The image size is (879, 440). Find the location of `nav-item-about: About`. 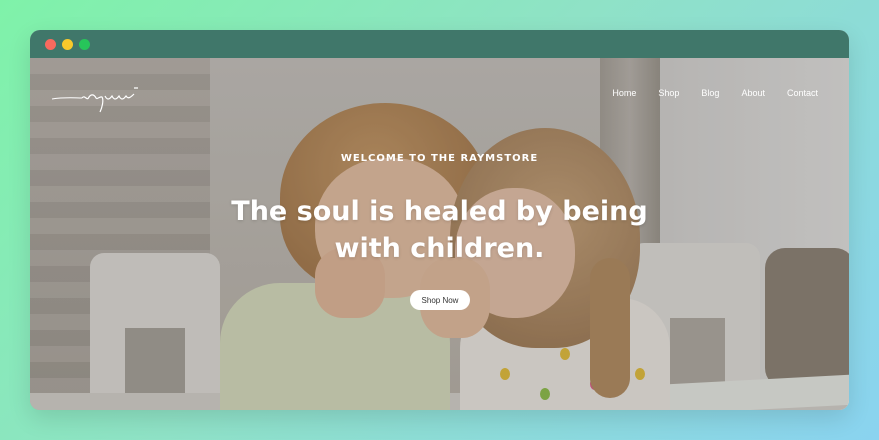

nav-item-about: About is located at coordinates (753, 93).